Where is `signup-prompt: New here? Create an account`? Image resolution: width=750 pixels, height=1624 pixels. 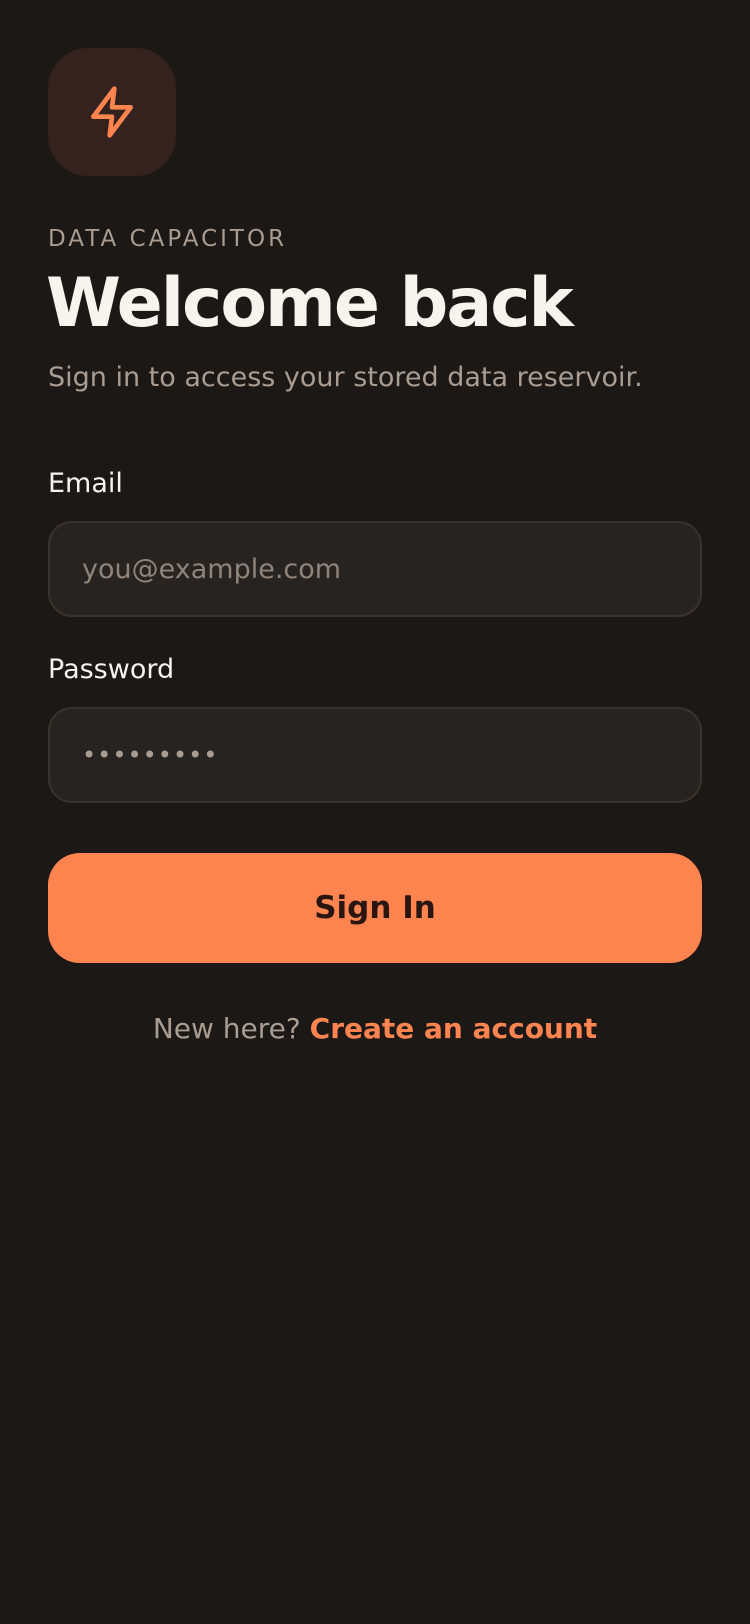 signup-prompt: New here? Create an account is located at coordinates (375, 1028).